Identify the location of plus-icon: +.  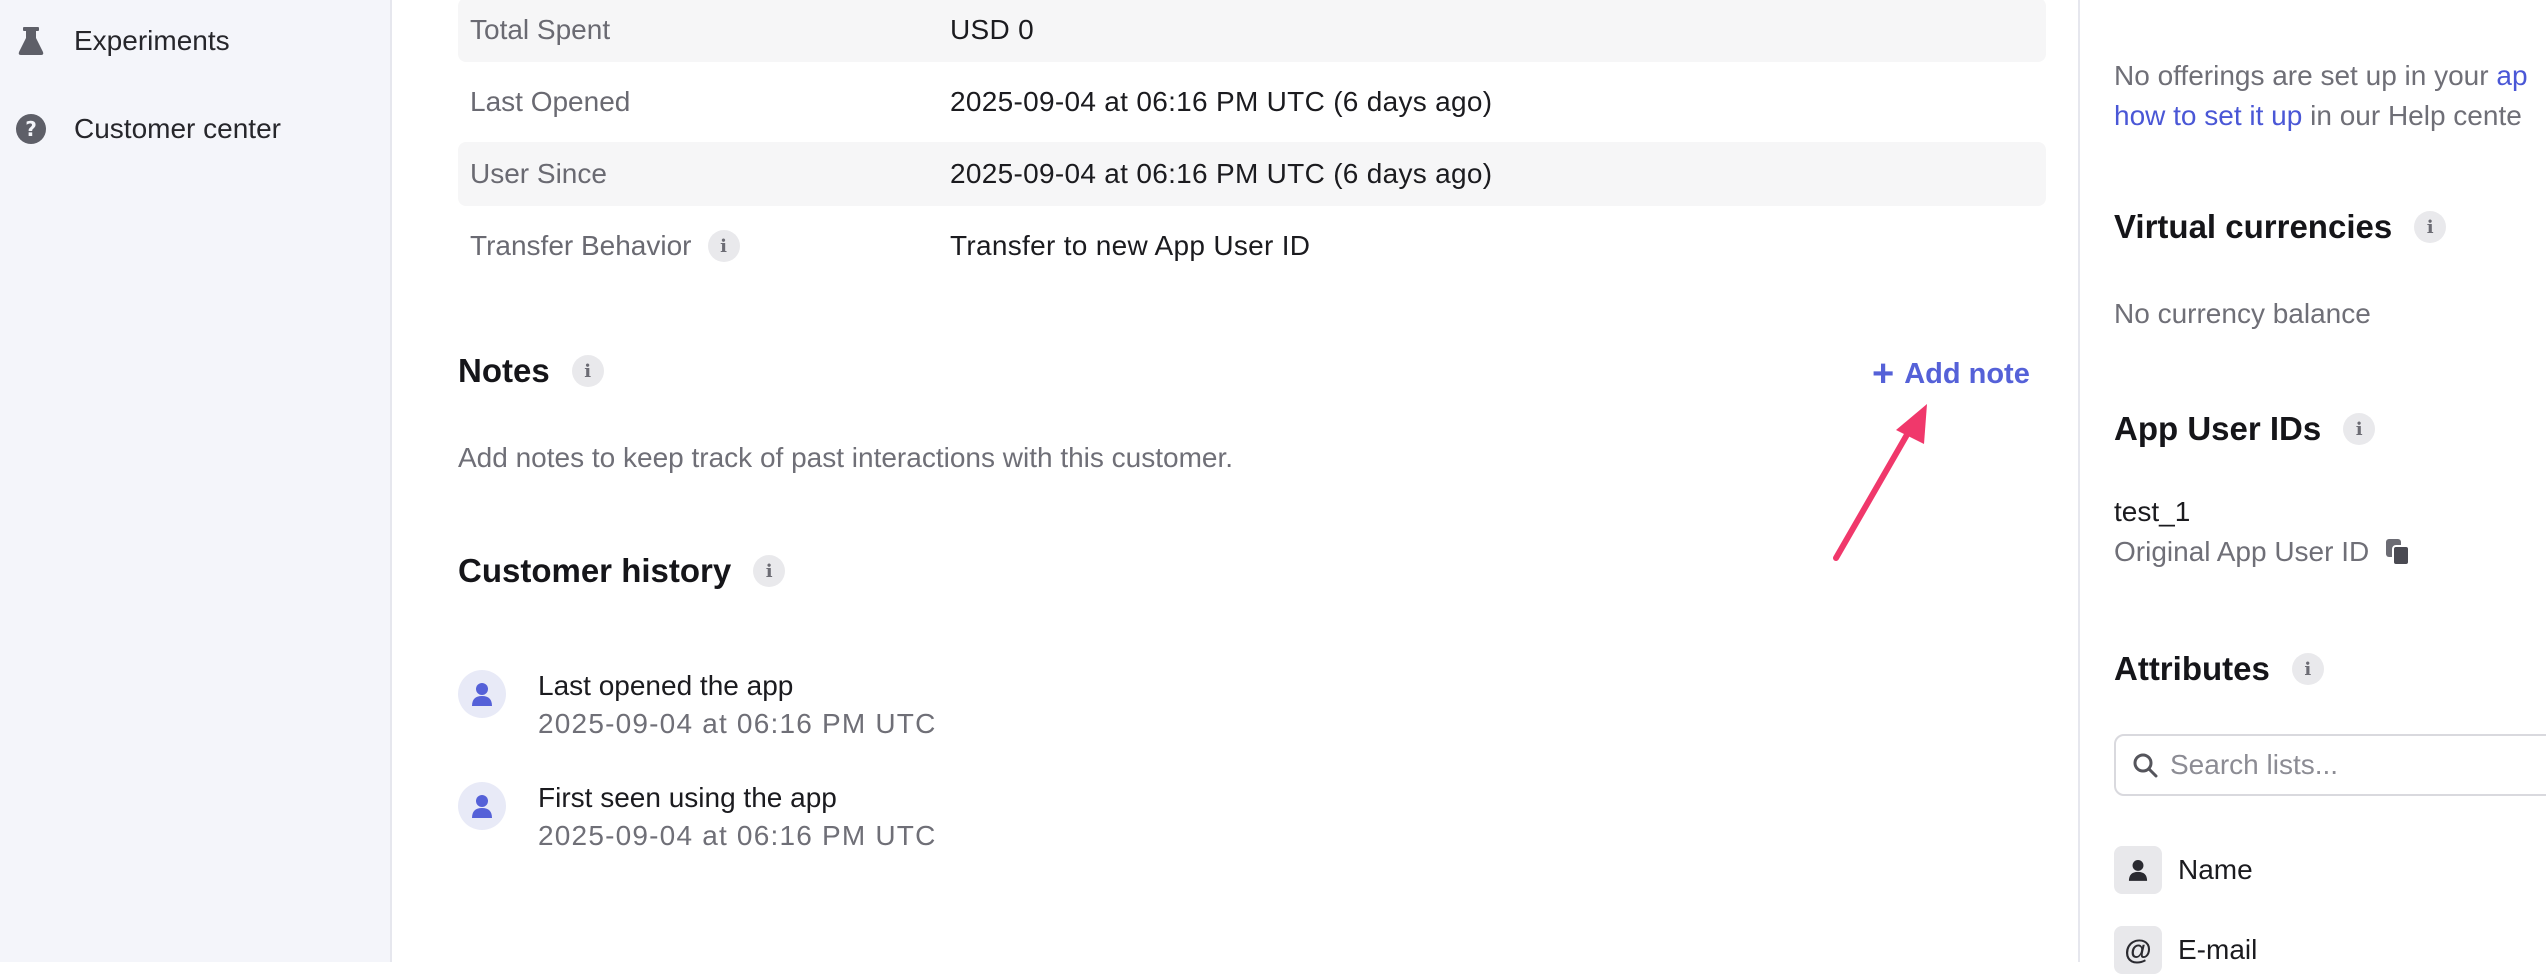
(1883, 374).